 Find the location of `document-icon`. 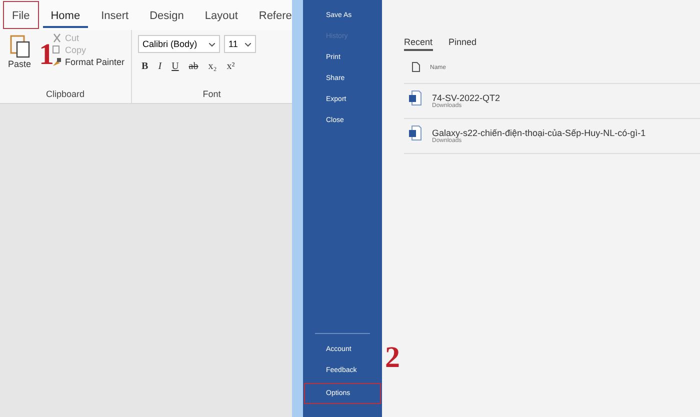

document-icon is located at coordinates (416, 67).